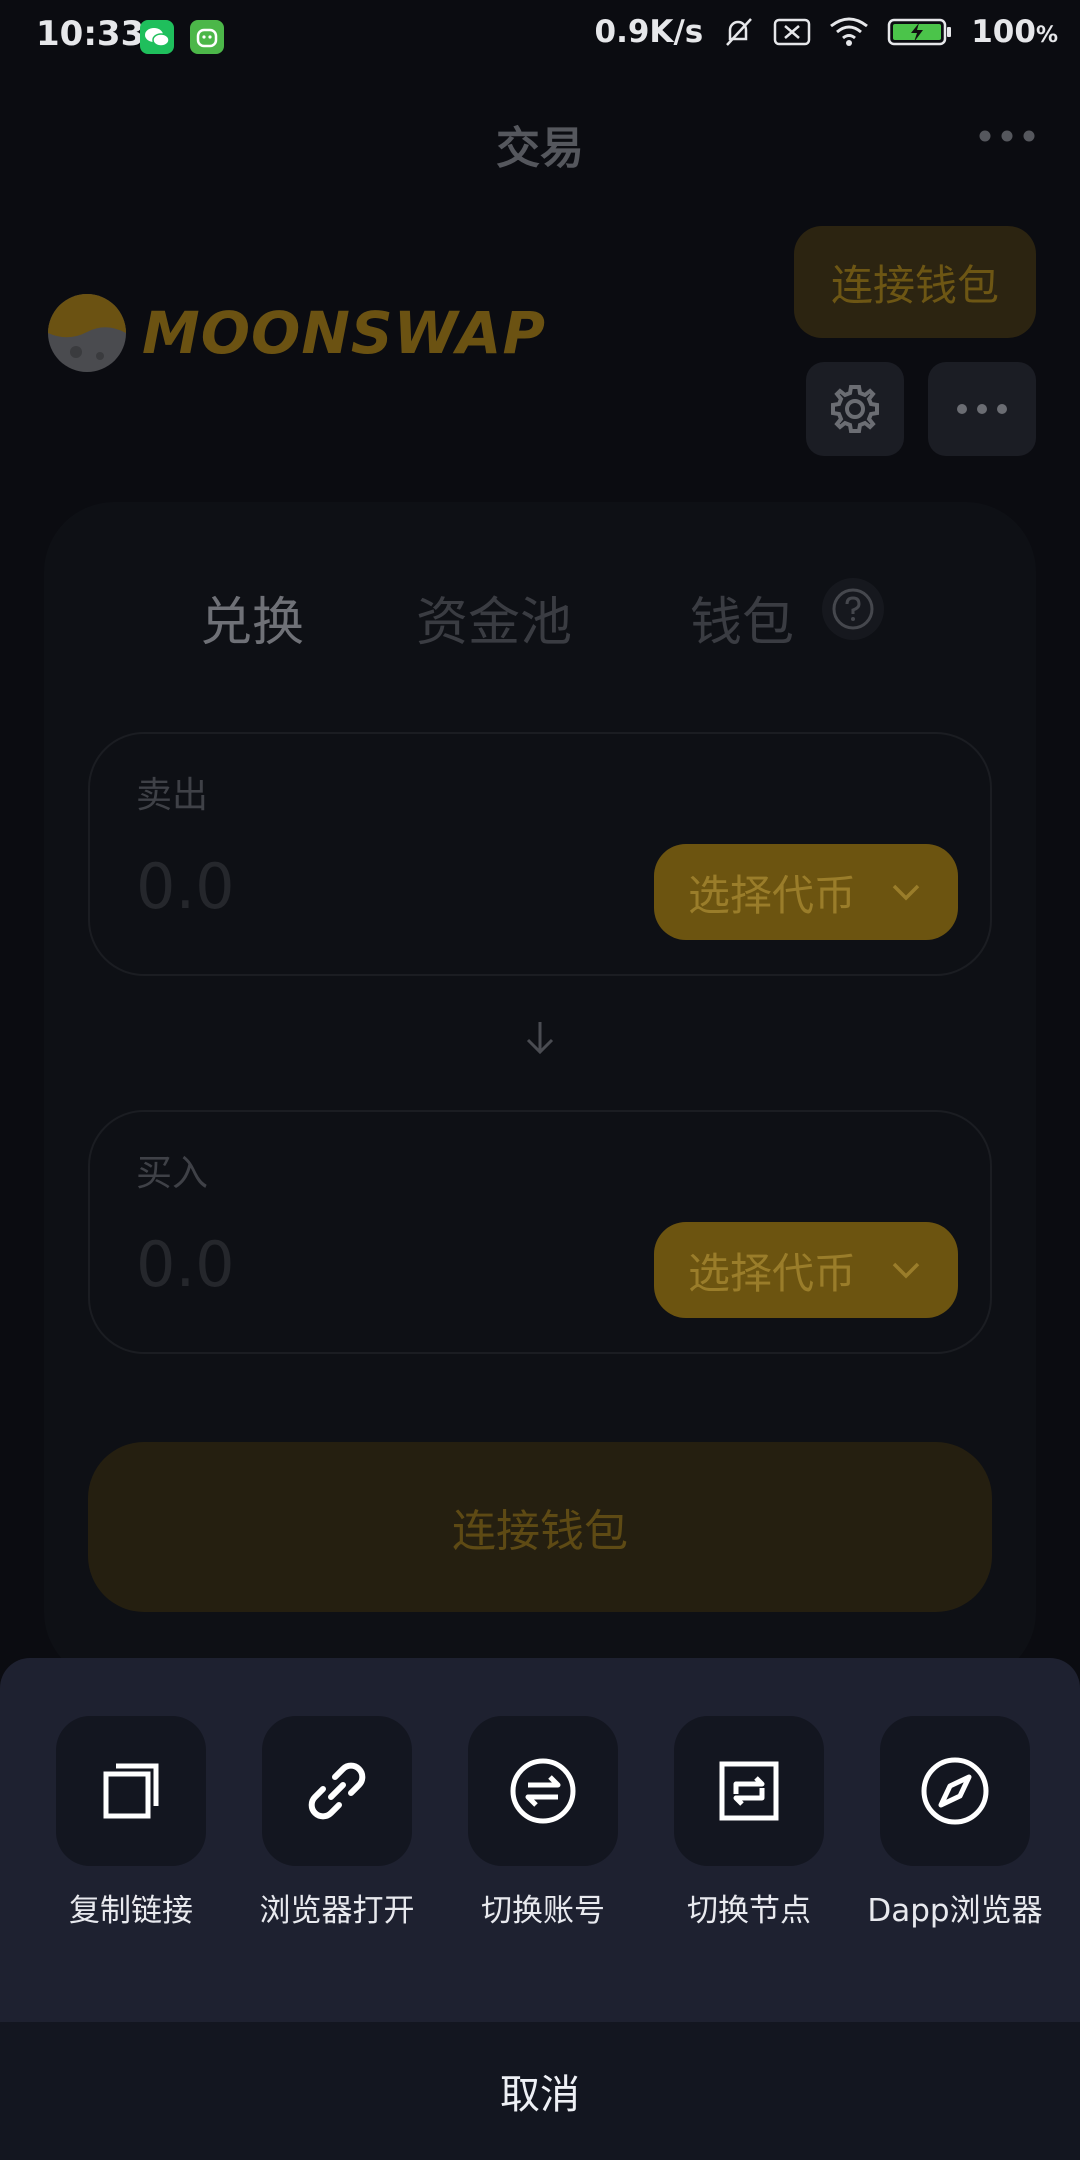 This screenshot has height=2160, width=1080. I want to click on action-label: Dapp浏览器, so click(955, 1911).